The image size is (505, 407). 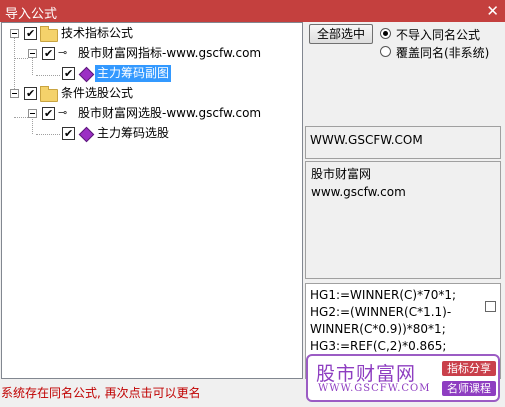 What do you see at coordinates (341, 174) in the screenshot?
I see `description-line: 股市财富网` at bounding box center [341, 174].